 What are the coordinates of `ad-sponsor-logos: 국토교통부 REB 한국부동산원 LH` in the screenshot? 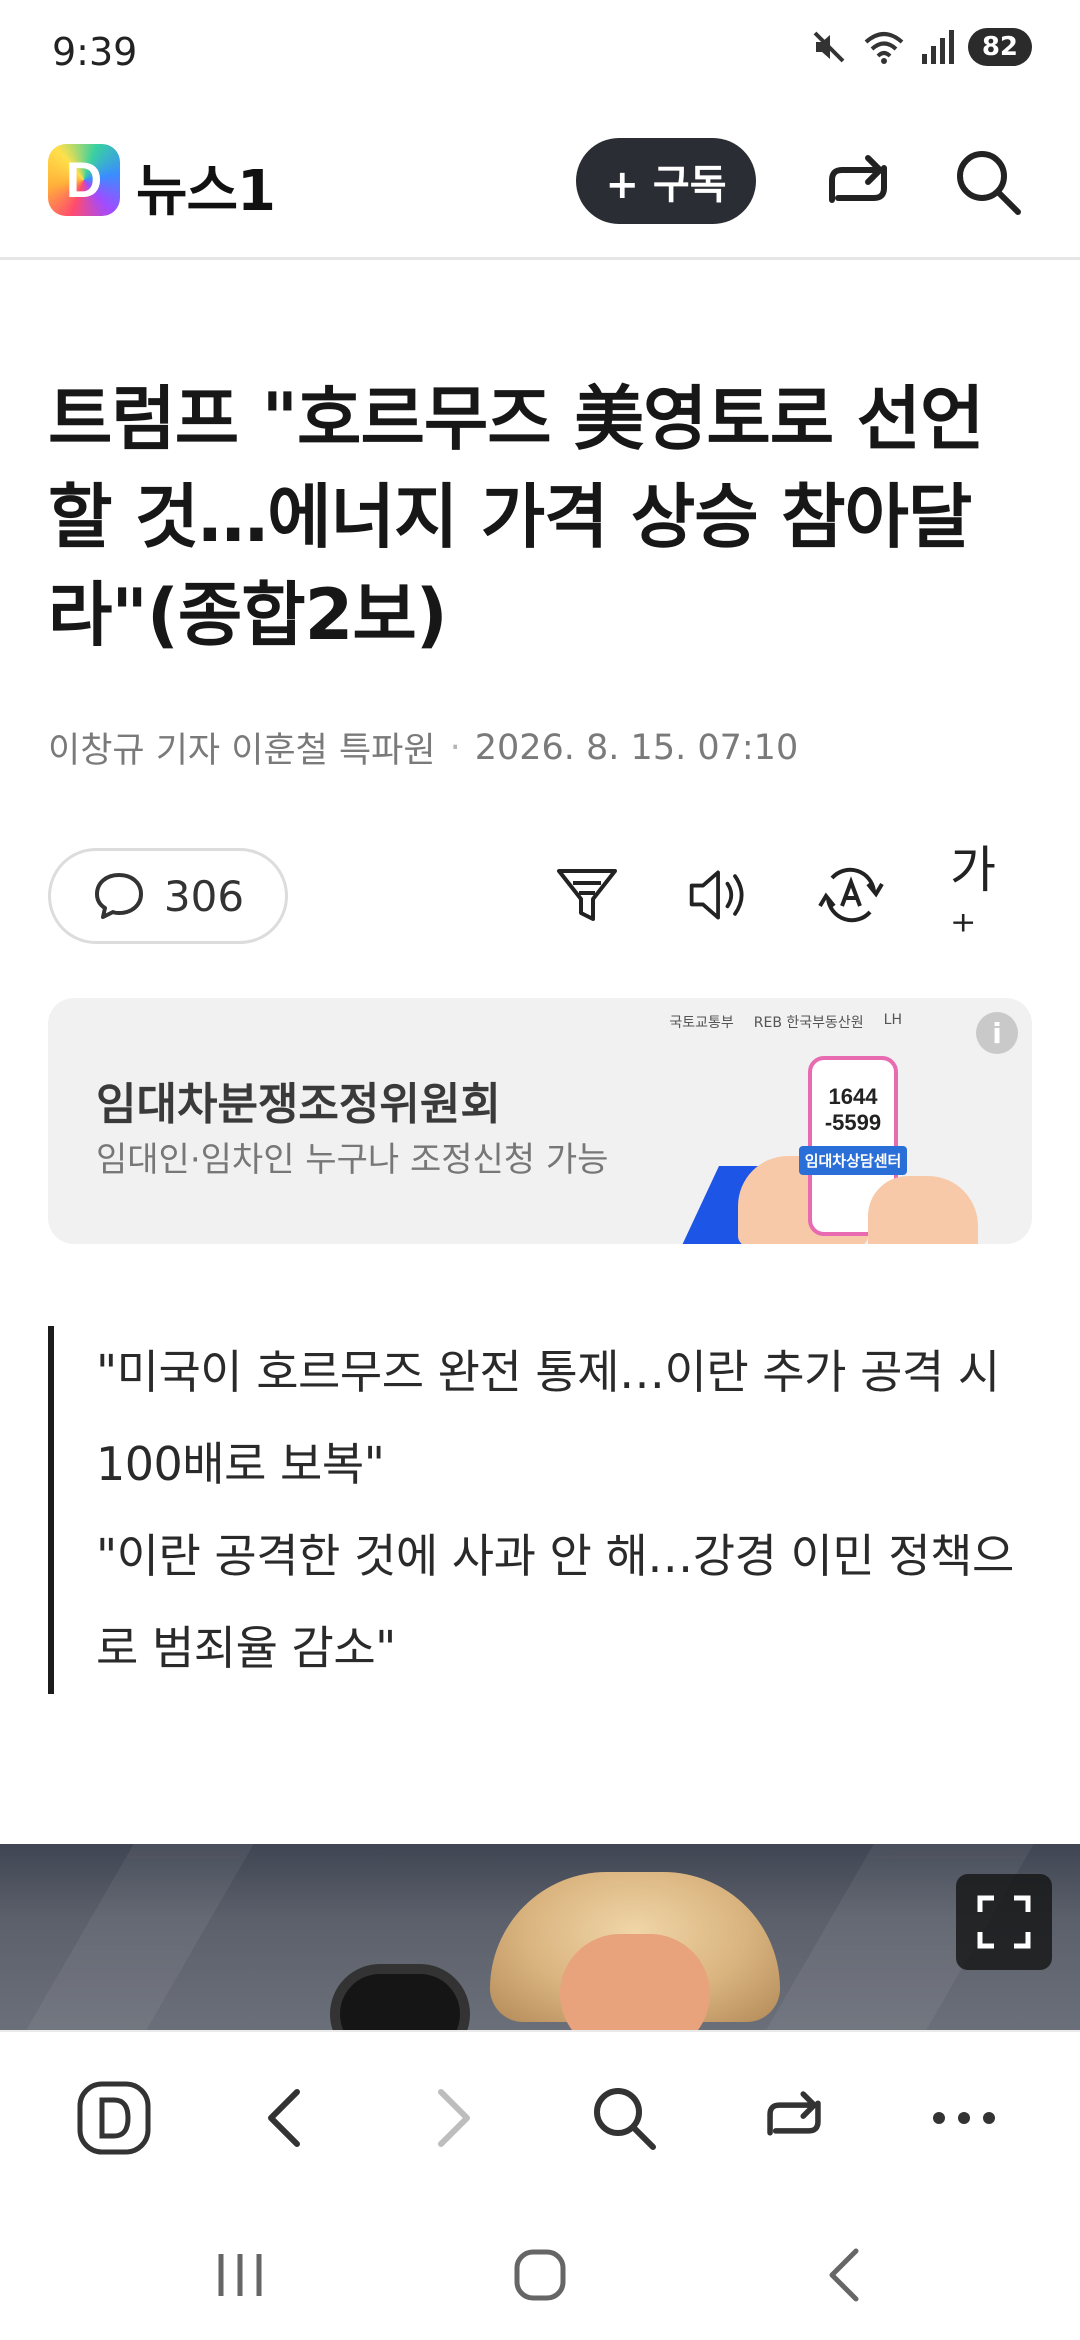 It's located at (785, 1022).